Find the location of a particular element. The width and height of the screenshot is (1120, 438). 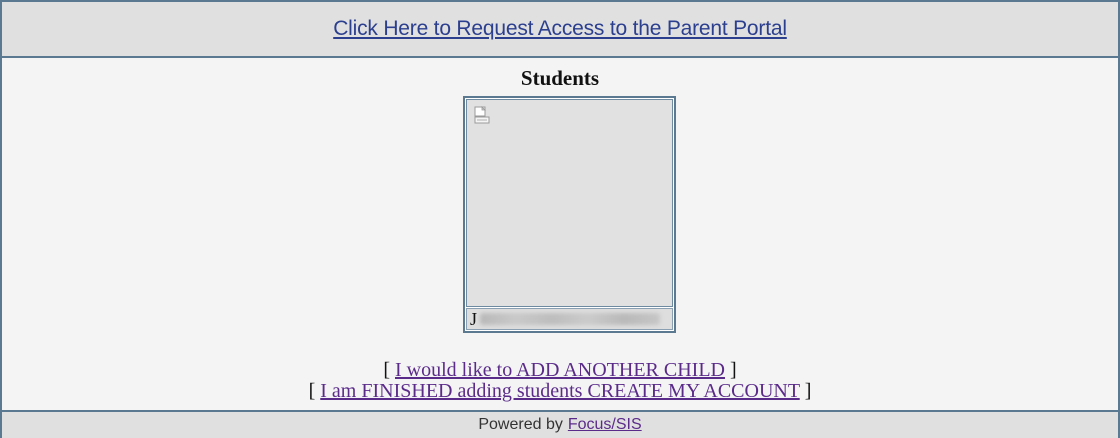

powered-by-text: Powered by is located at coordinates (520, 424).